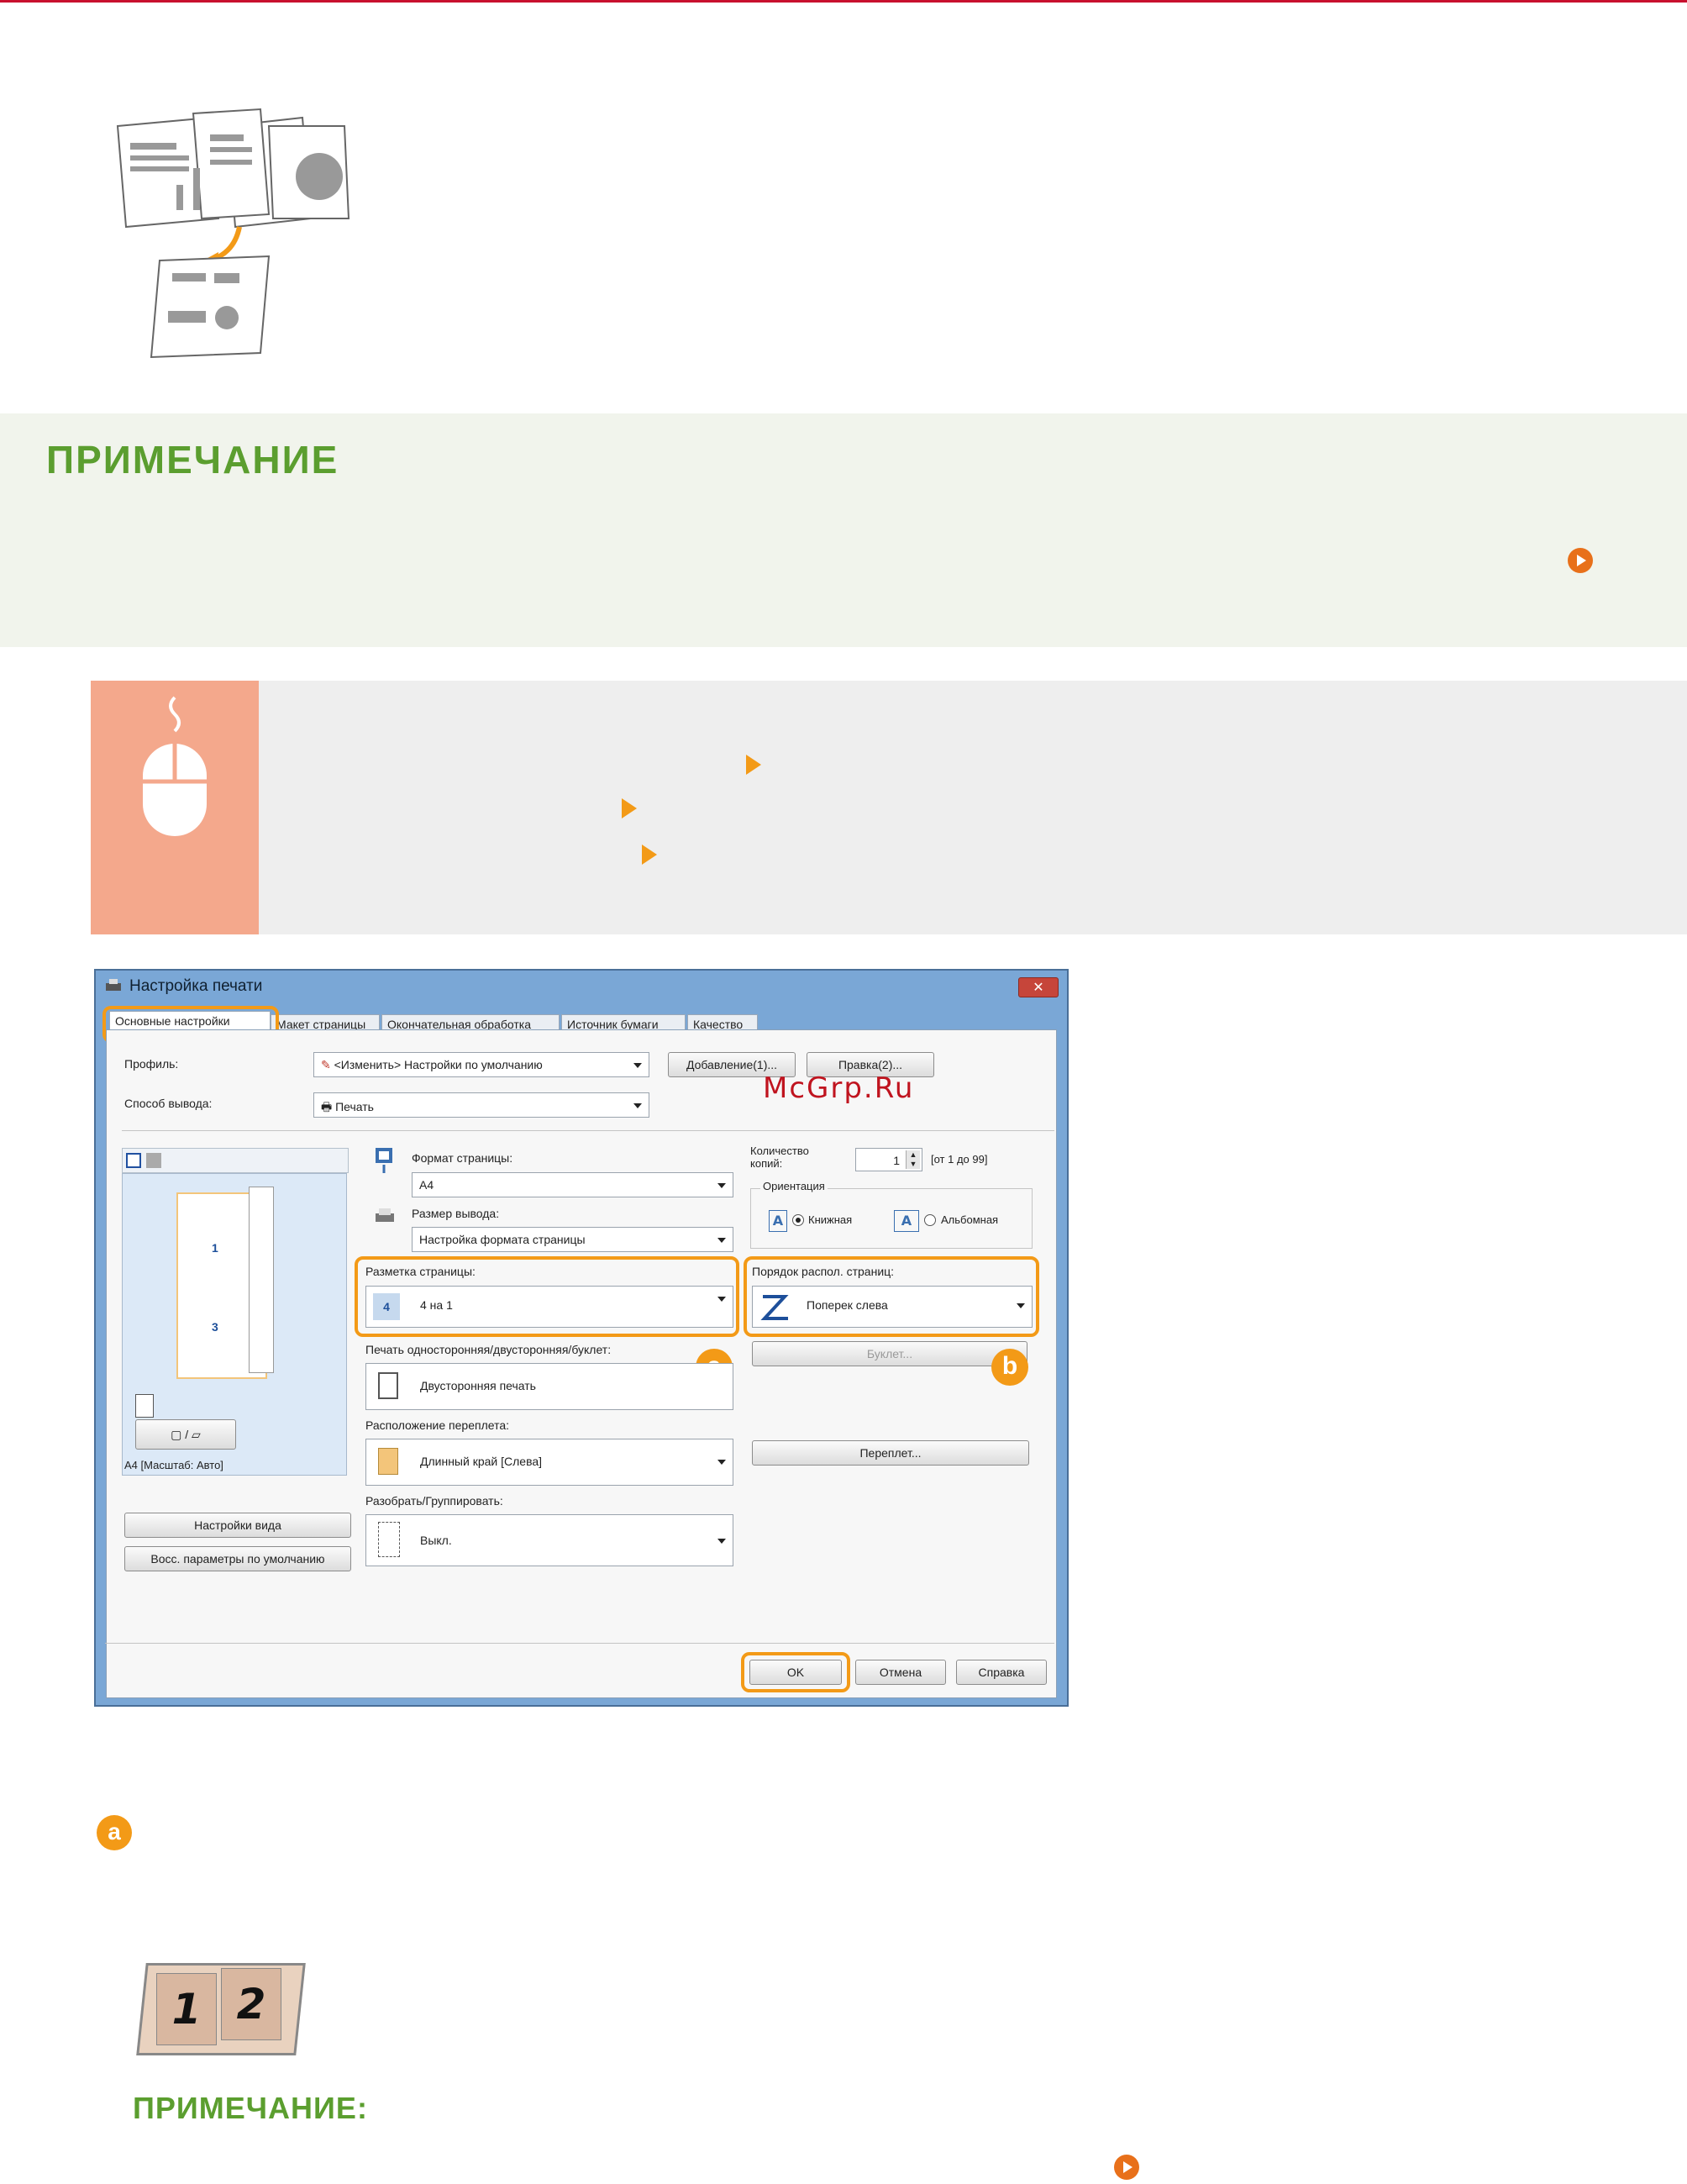 The width and height of the screenshot is (1687, 2184). What do you see at coordinates (436, 1540) in the screenshot?
I see `collate-value: Выкл.` at bounding box center [436, 1540].